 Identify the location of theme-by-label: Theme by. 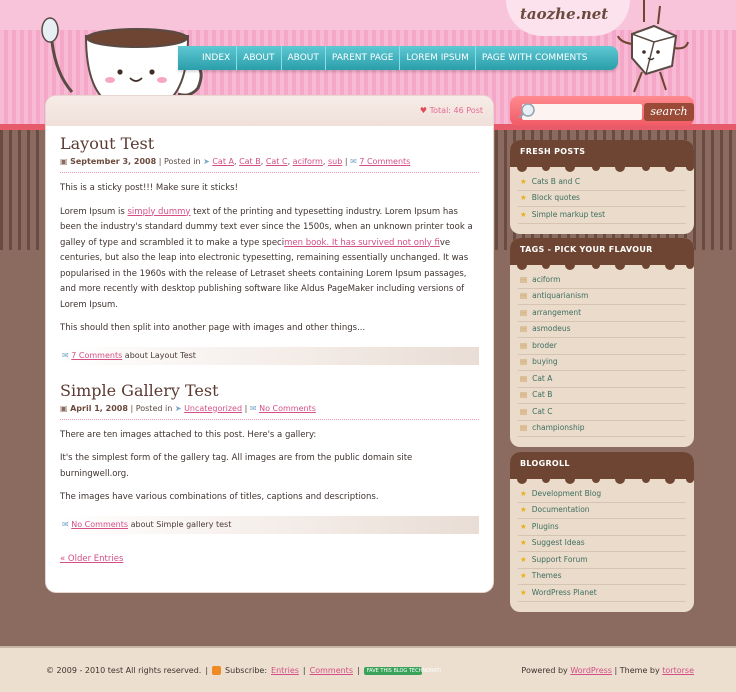
(639, 670).